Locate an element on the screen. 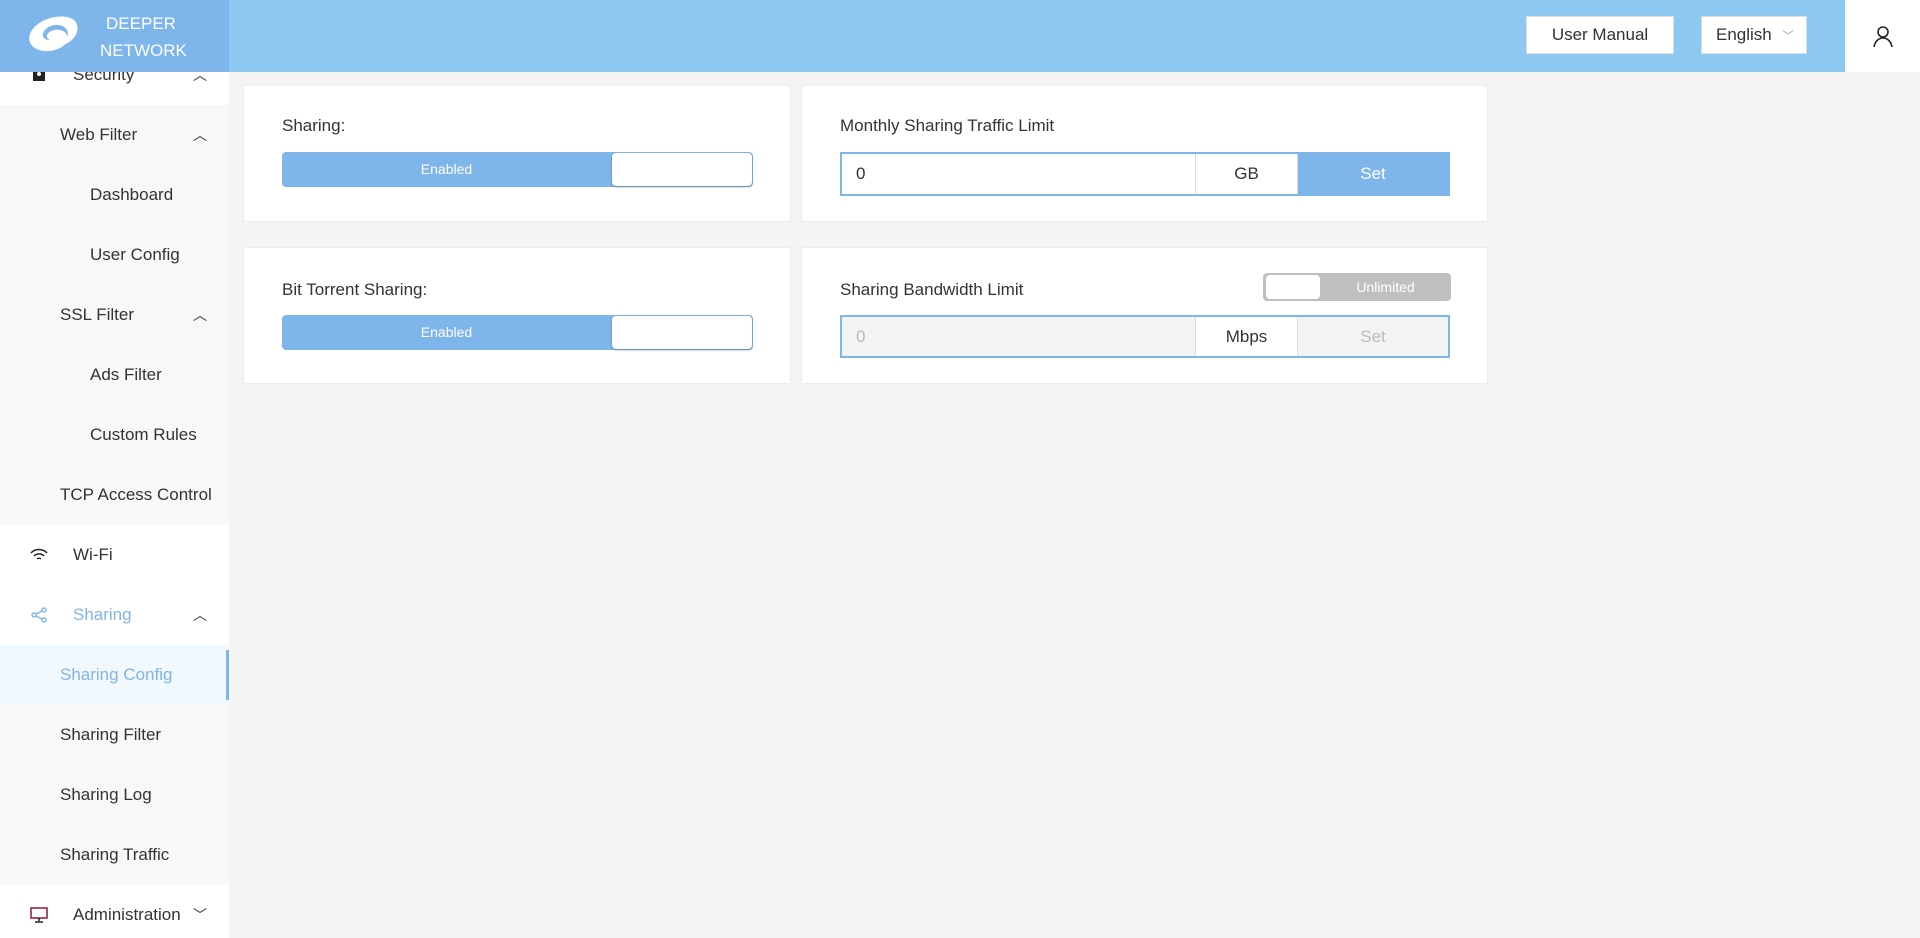 The image size is (1920, 938). sidebar-item-label: Administration is located at coordinates (127, 914).